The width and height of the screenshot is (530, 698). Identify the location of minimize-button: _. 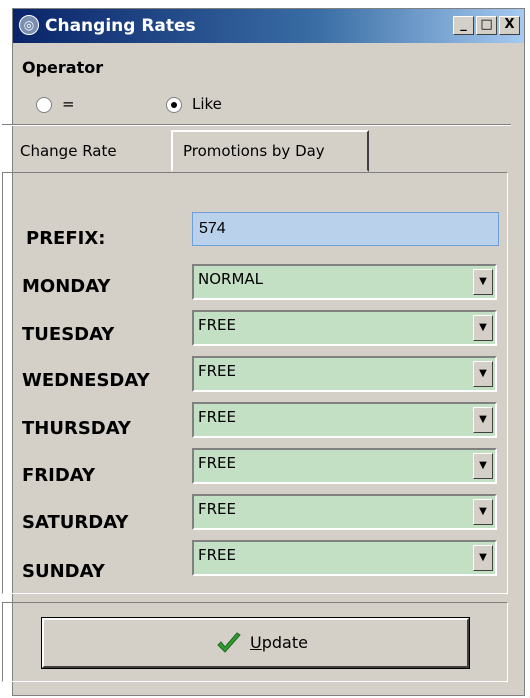
(463, 25).